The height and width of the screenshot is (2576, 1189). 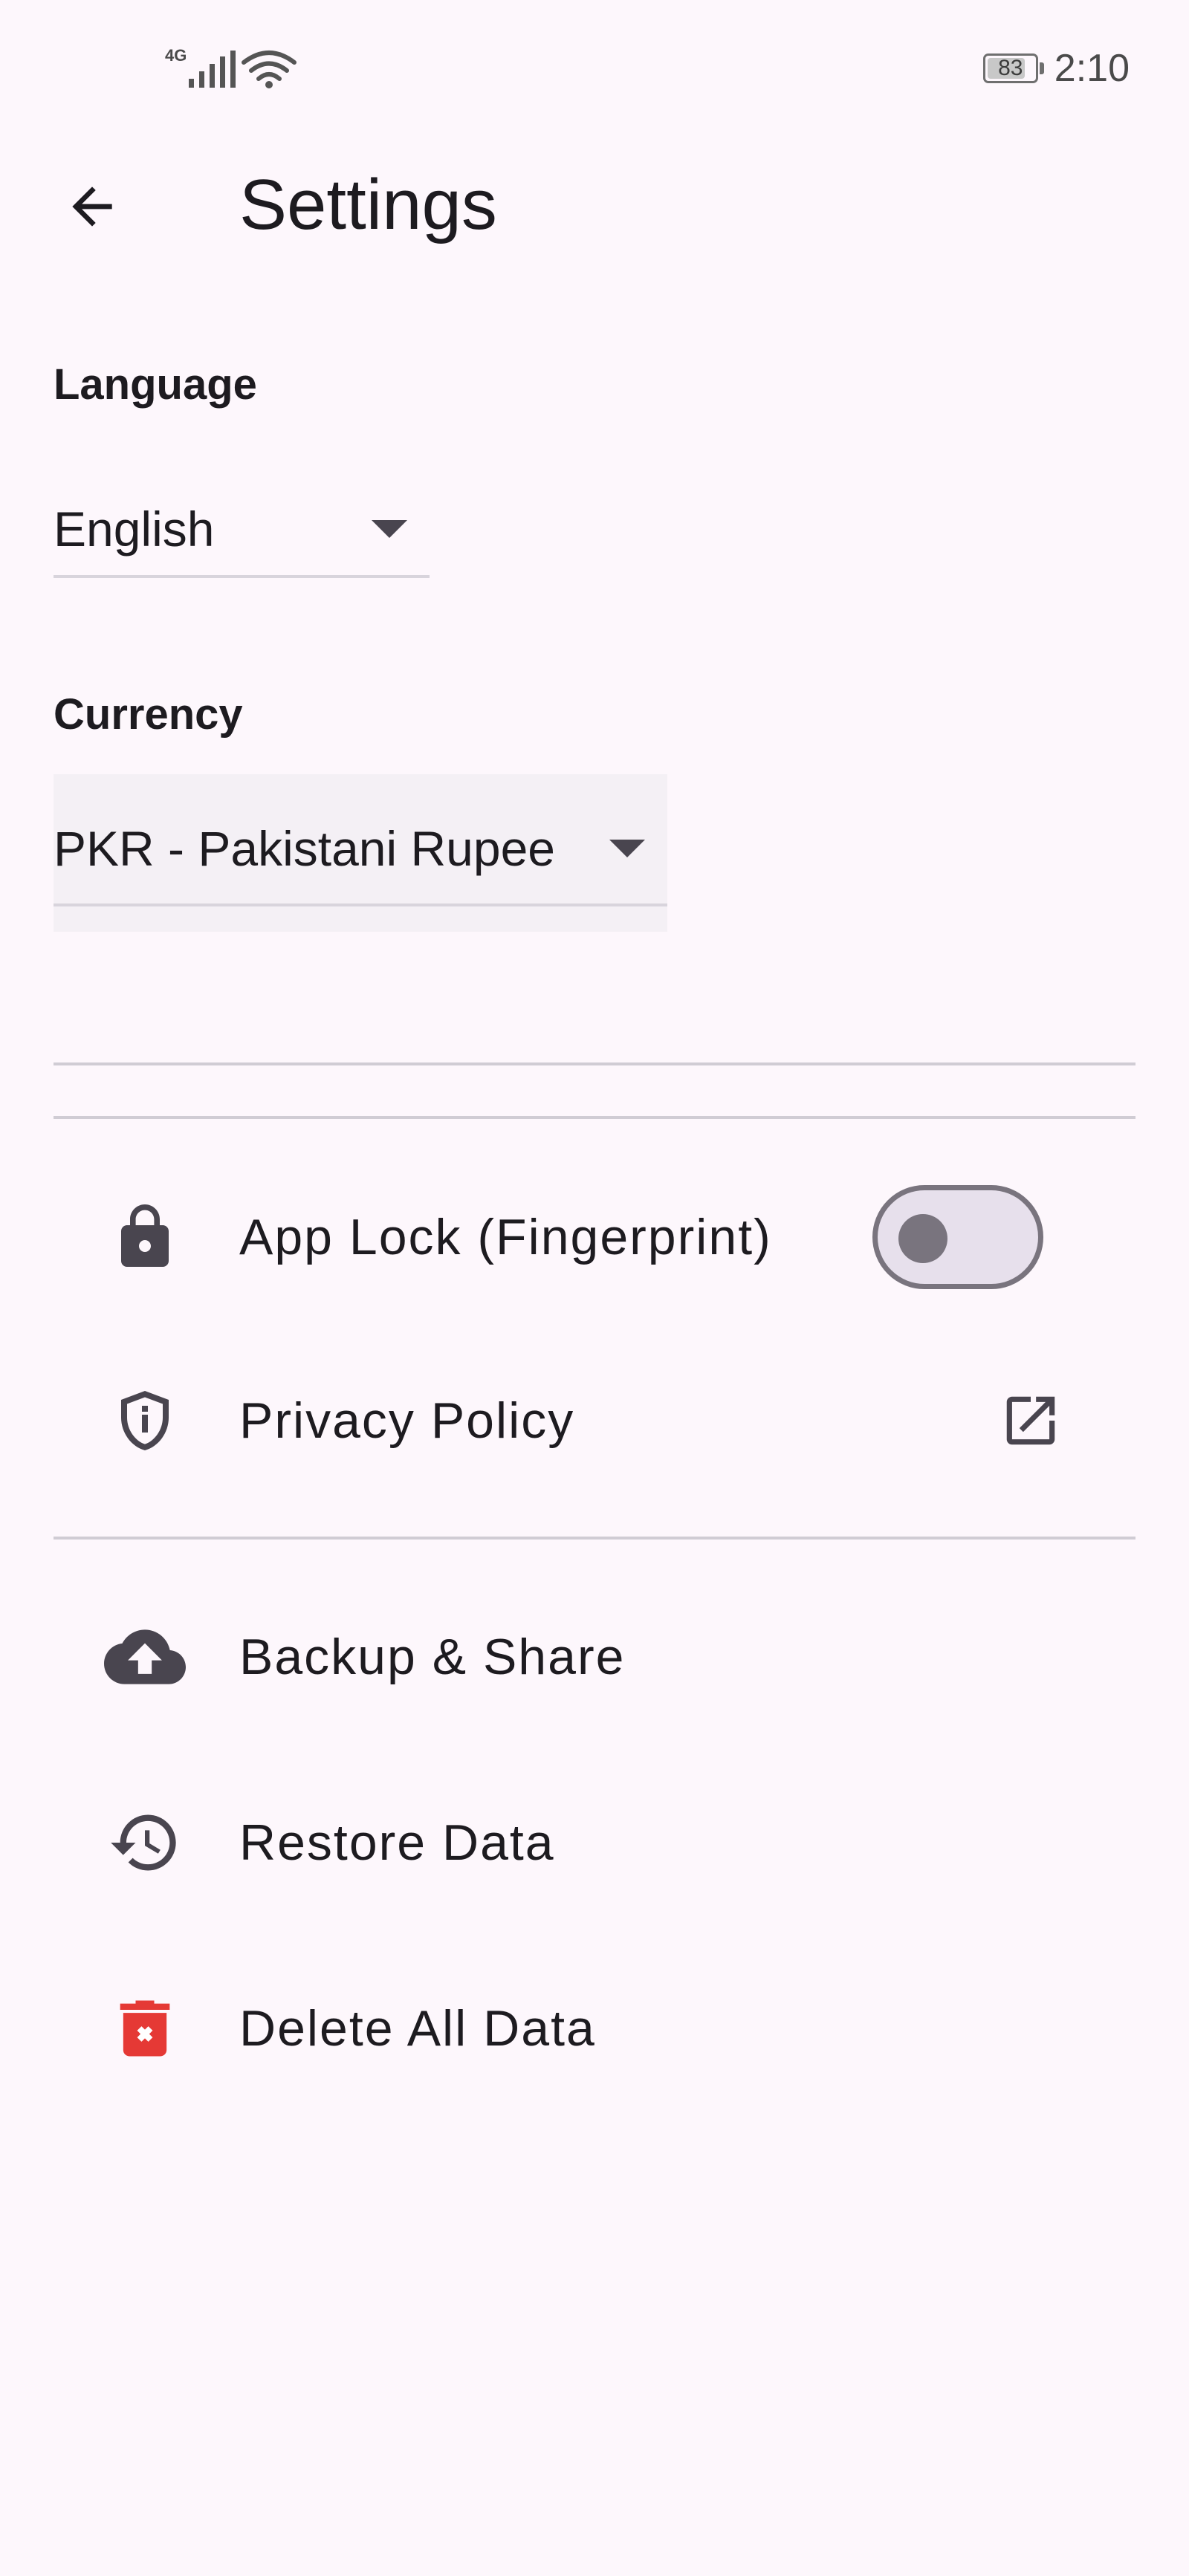 I want to click on app-lock-switch, so click(x=957, y=1237).